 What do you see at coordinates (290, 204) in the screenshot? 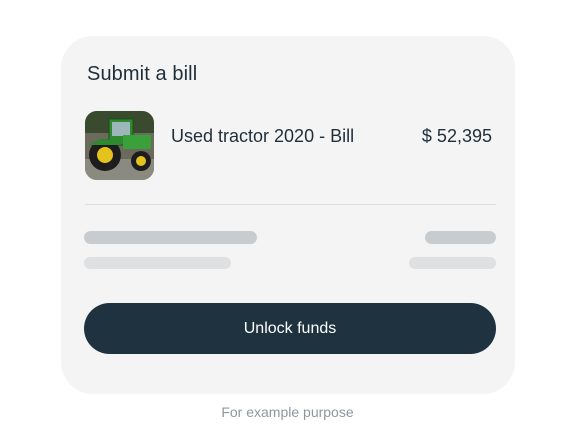
I see `divider` at bounding box center [290, 204].